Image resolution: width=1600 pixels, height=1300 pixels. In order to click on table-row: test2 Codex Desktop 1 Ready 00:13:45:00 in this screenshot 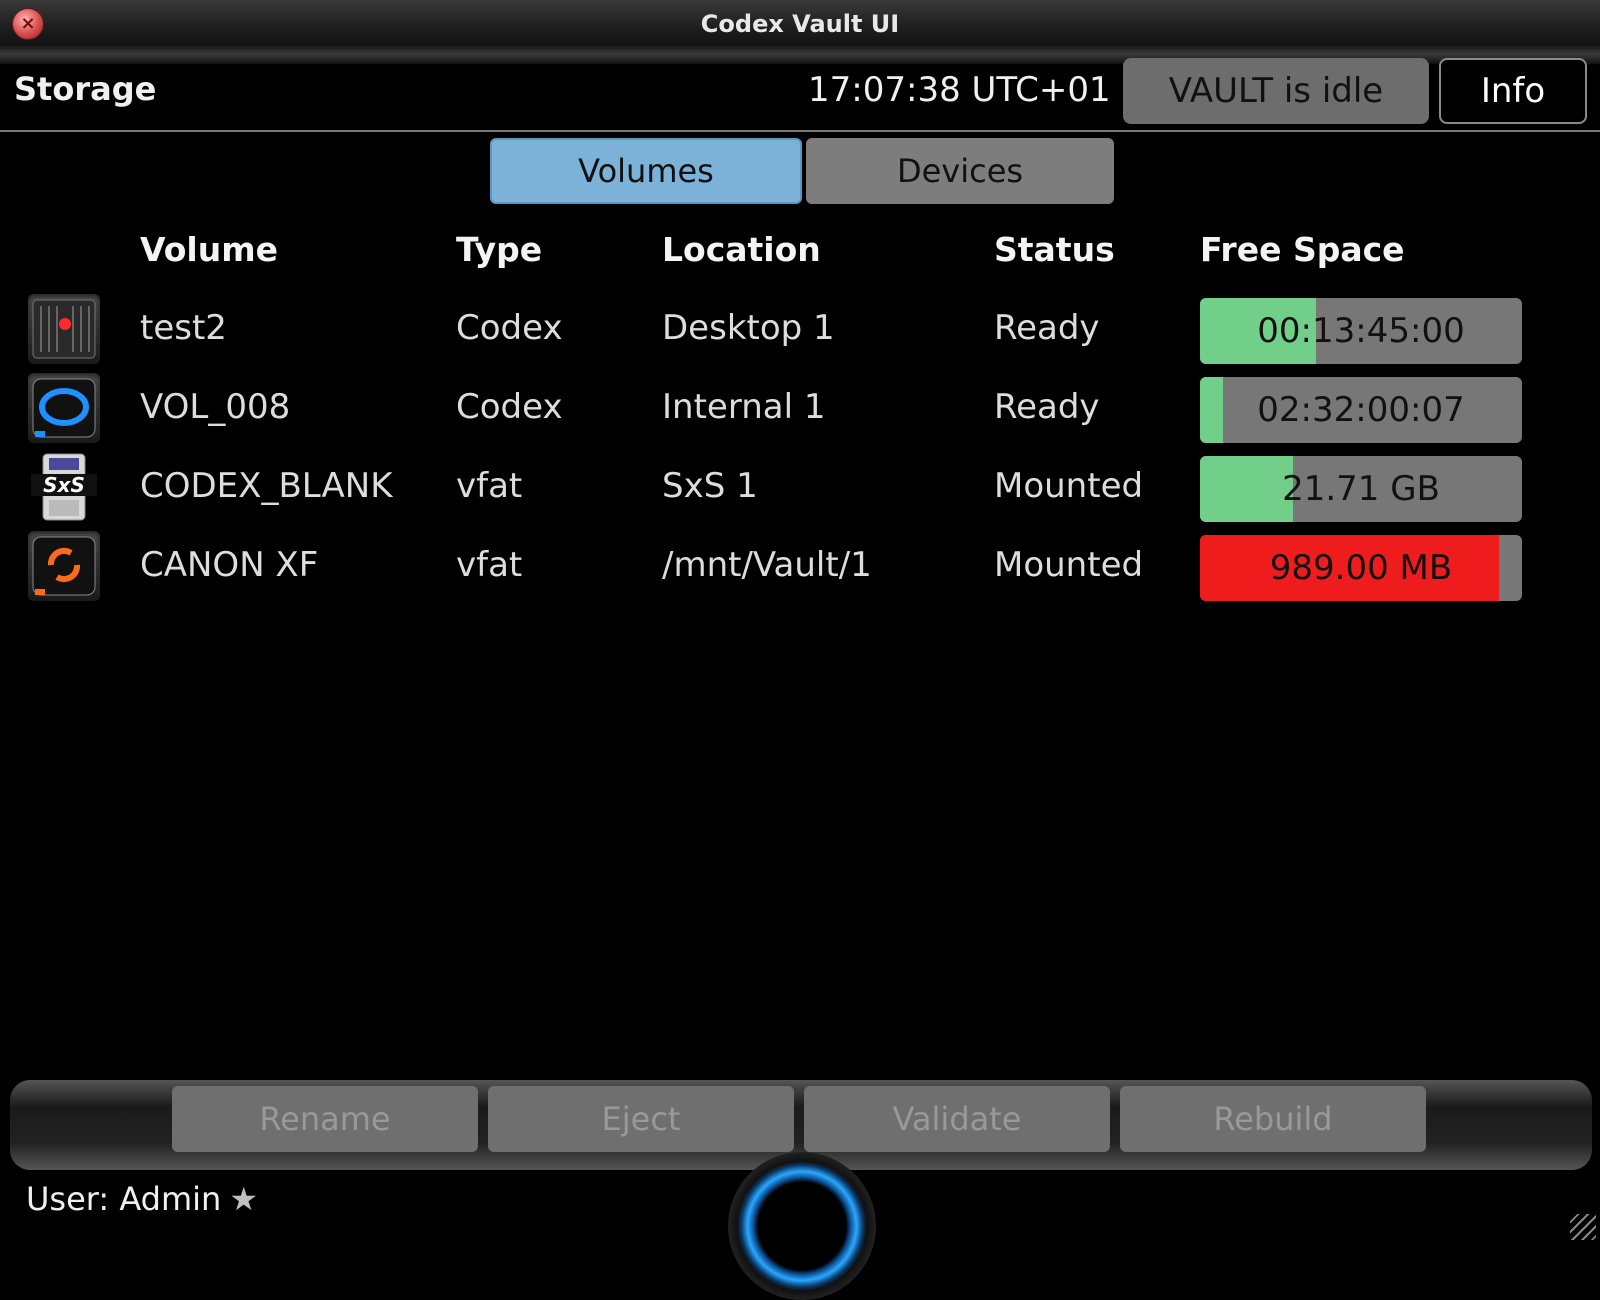, I will do `click(800, 329)`.